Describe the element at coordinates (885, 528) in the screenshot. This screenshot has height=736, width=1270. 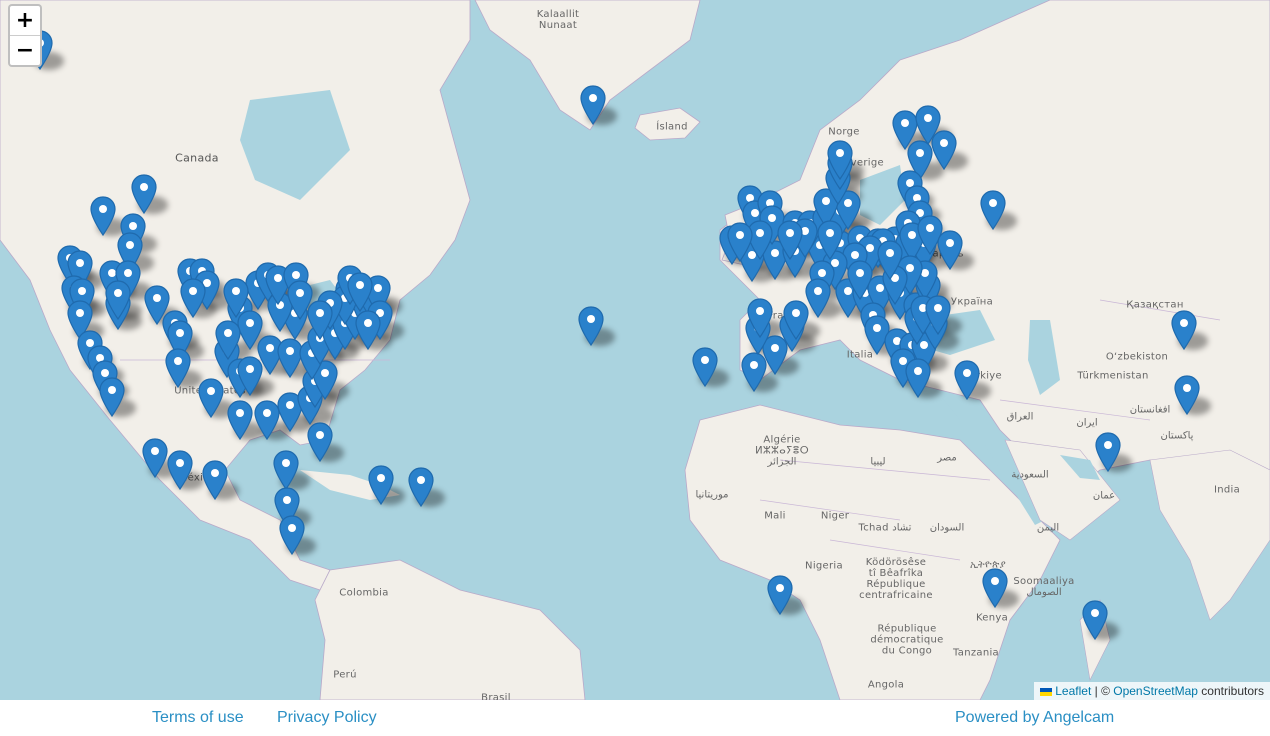
I see `map-label: Tchad تشاد` at that location.